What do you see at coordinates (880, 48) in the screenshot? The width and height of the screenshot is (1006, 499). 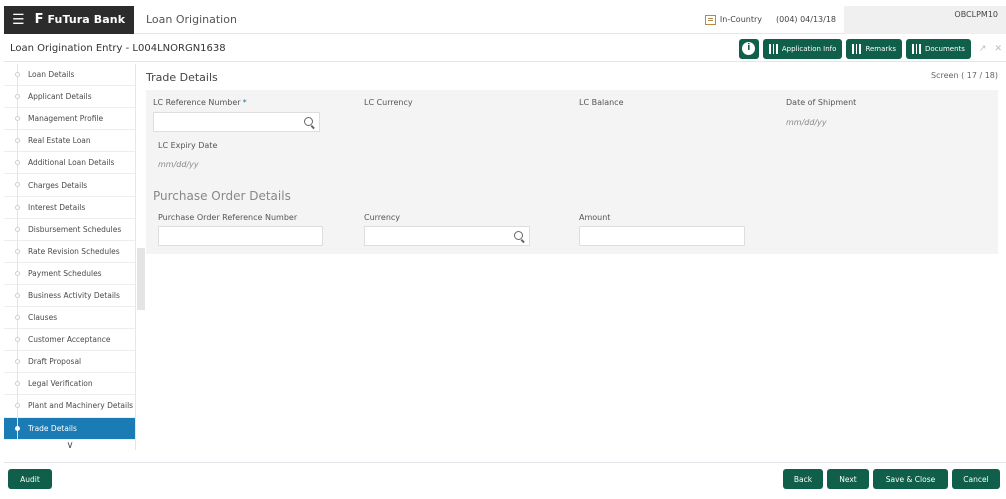 I see `remarks-label: Remarks` at bounding box center [880, 48].